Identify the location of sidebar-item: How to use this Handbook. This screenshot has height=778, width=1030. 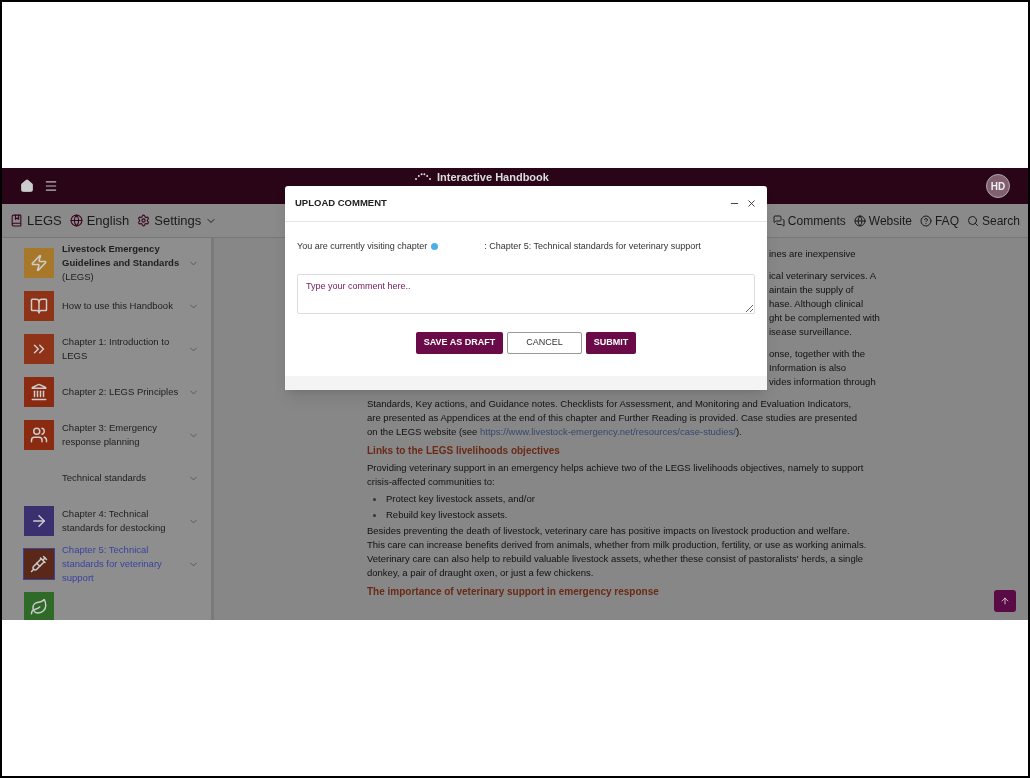
(111, 306).